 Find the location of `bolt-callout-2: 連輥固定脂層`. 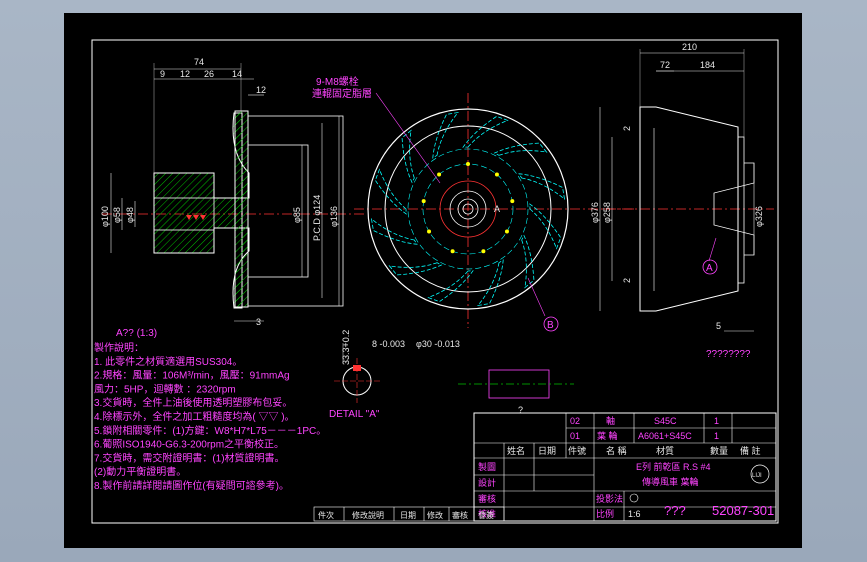

bolt-callout-2: 連輥固定脂層 is located at coordinates (342, 93).